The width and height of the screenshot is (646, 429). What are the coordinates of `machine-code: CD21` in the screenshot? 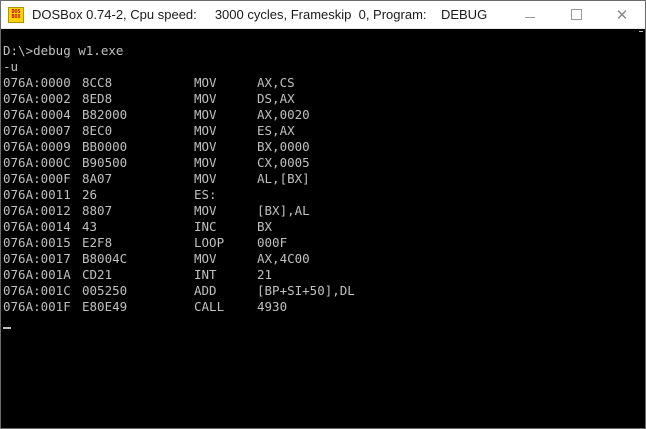 It's located at (97, 274).